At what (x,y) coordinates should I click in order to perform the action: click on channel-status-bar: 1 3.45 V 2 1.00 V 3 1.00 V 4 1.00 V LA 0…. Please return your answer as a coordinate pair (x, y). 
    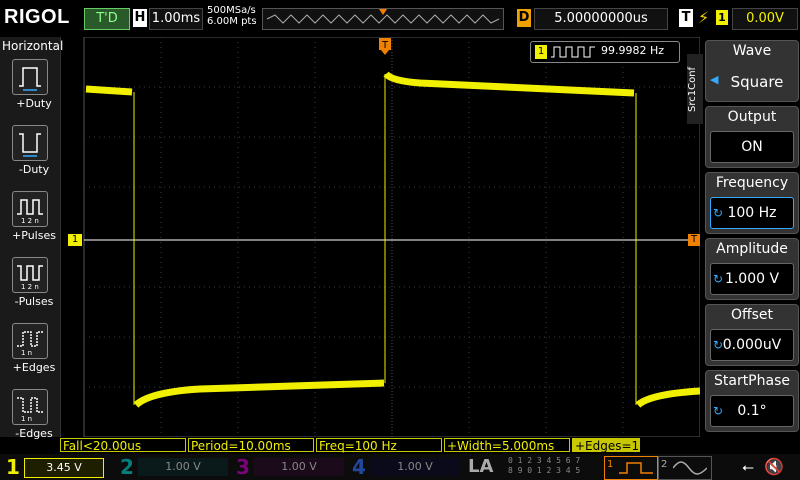
    Looking at the image, I should click on (400, 467).